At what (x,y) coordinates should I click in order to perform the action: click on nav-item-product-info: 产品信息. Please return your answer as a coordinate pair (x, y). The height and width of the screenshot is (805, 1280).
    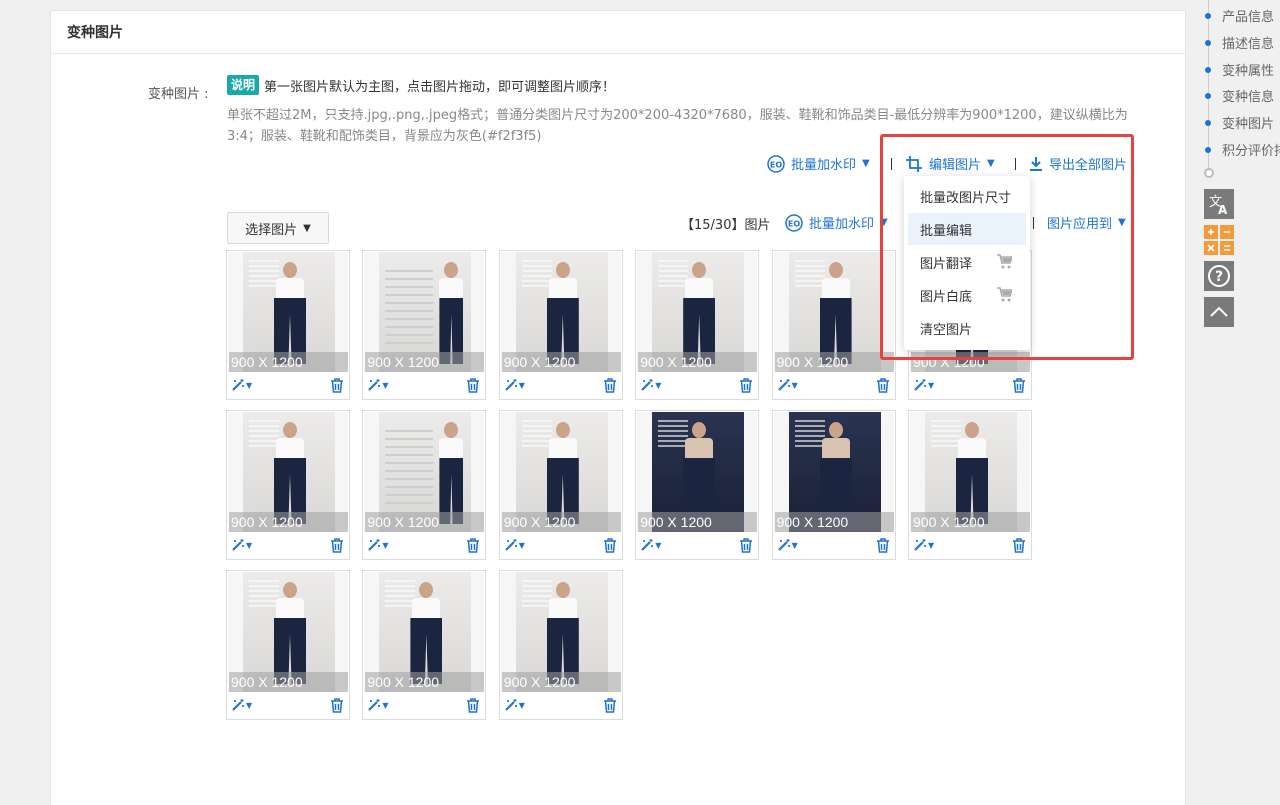
    Looking at the image, I should click on (1239, 15).